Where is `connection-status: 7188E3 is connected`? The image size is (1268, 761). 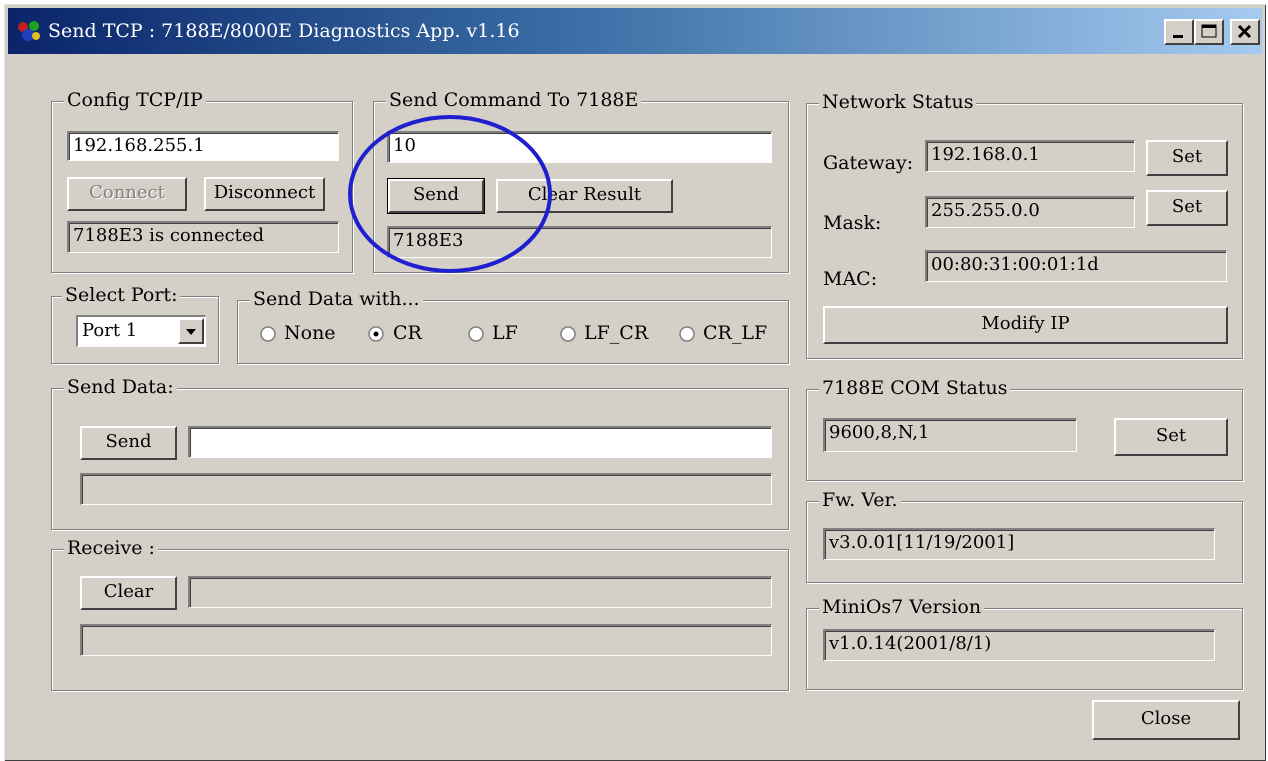
connection-status: 7188E3 is connected is located at coordinates (203, 237).